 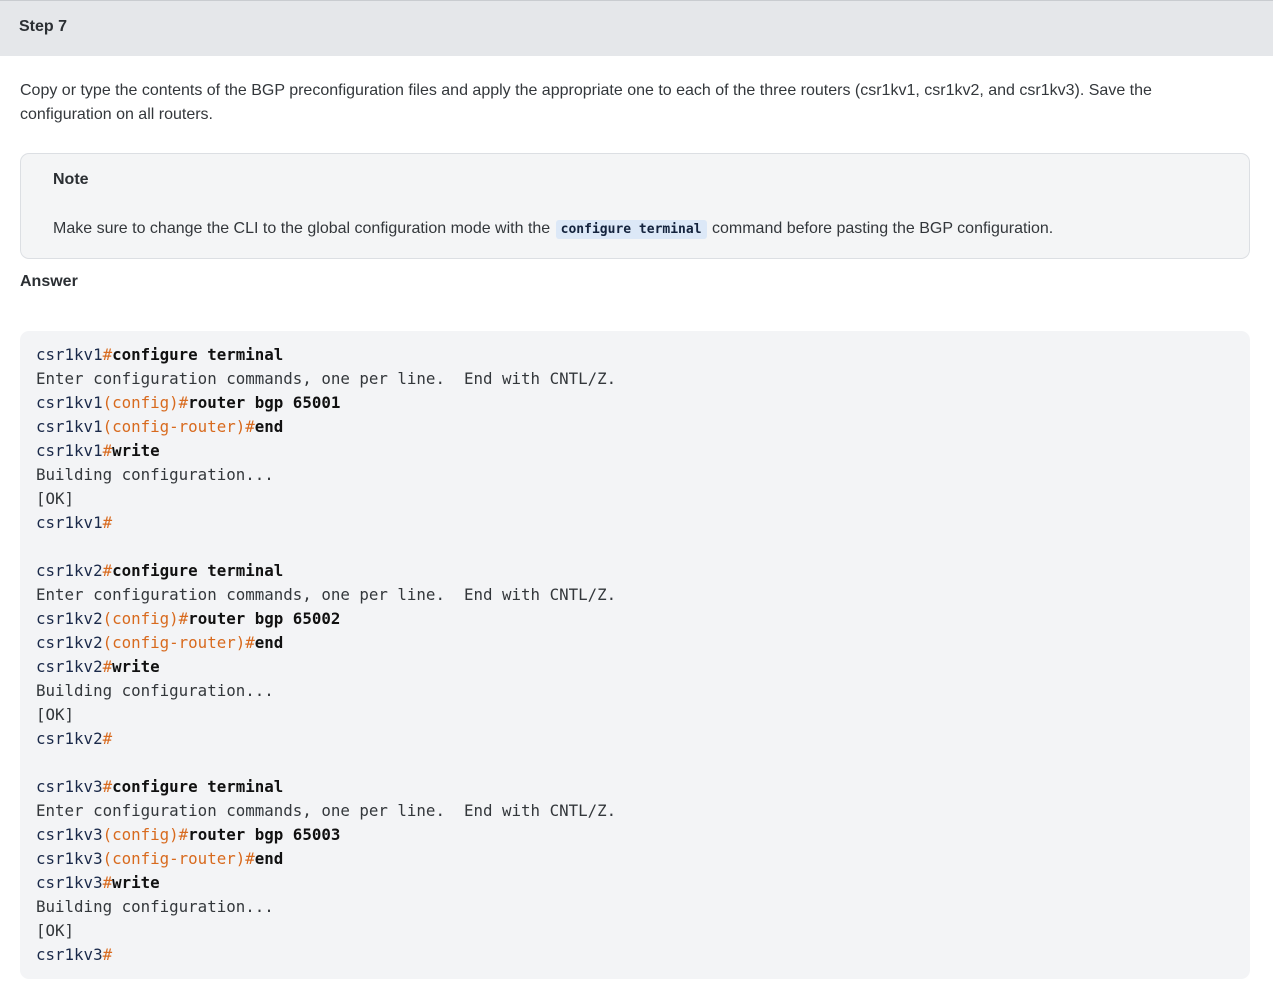 What do you see at coordinates (631, 229) in the screenshot?
I see `inline-code-configure-terminal: configure terminal` at bounding box center [631, 229].